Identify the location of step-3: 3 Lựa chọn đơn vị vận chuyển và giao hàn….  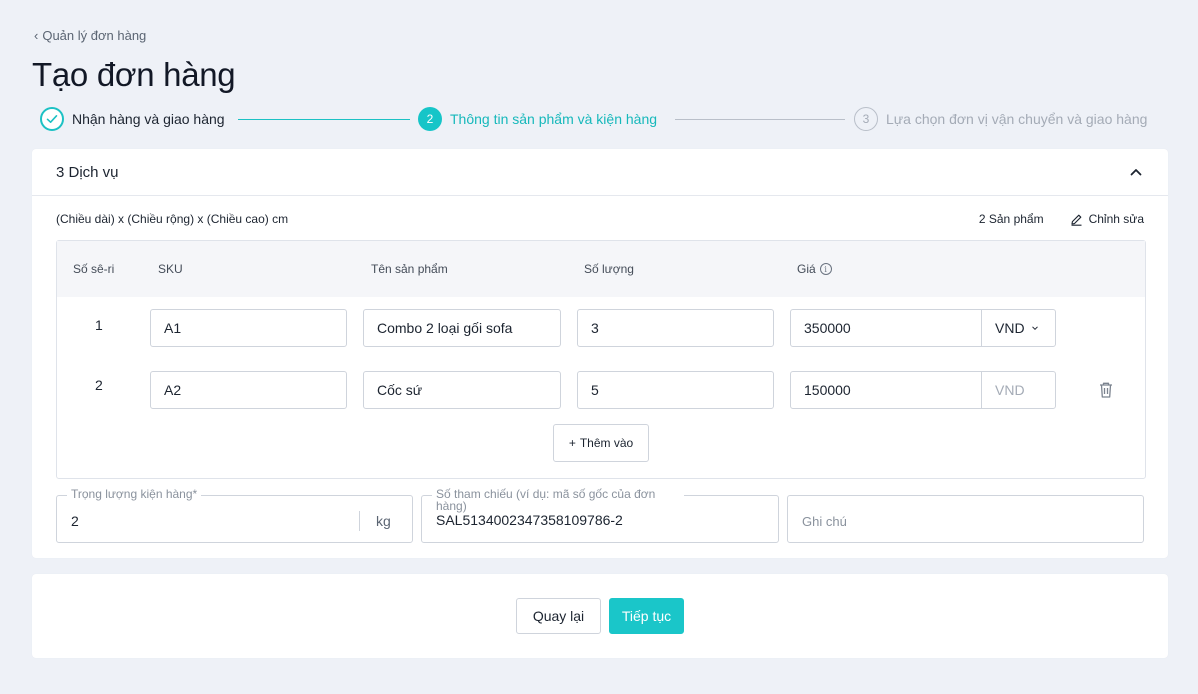
(1000, 119).